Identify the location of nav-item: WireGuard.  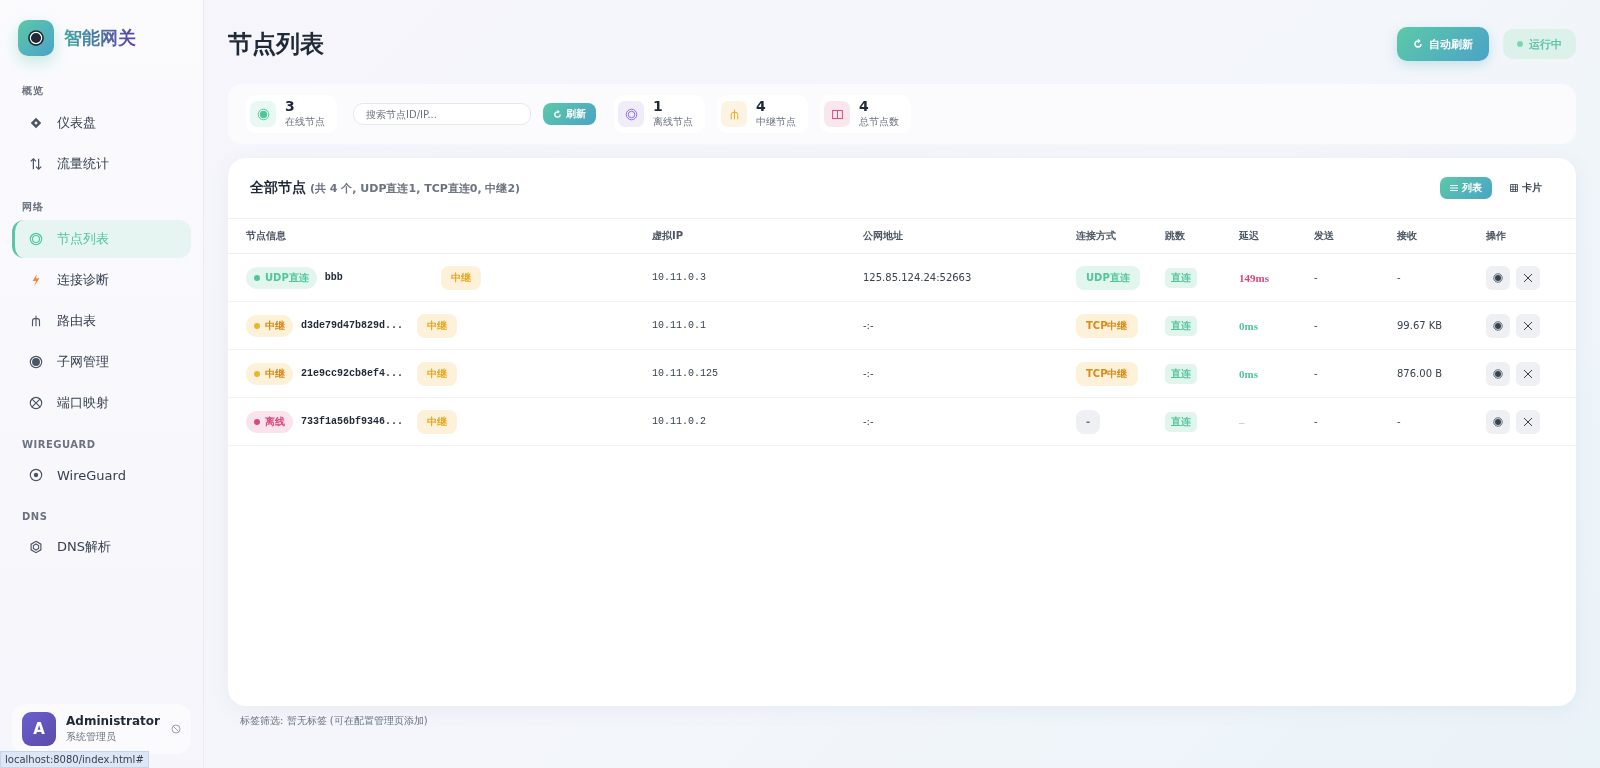
(101, 475).